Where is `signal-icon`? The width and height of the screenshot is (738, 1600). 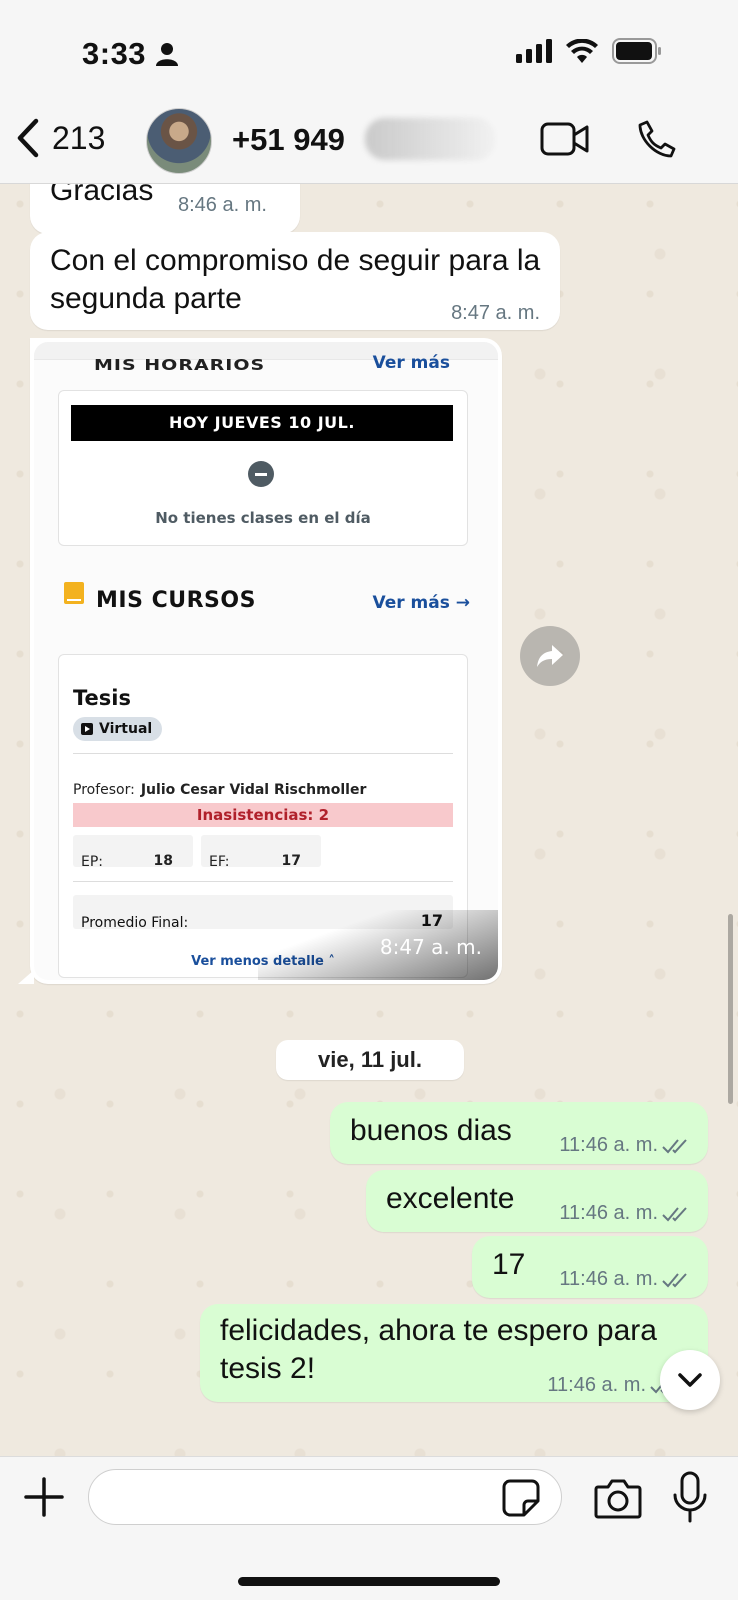 signal-icon is located at coordinates (534, 51).